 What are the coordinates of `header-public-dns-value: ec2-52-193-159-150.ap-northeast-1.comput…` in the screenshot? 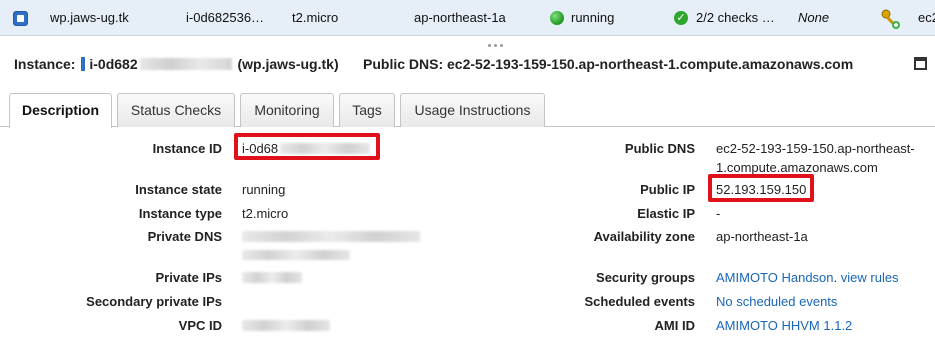 It's located at (650, 64).